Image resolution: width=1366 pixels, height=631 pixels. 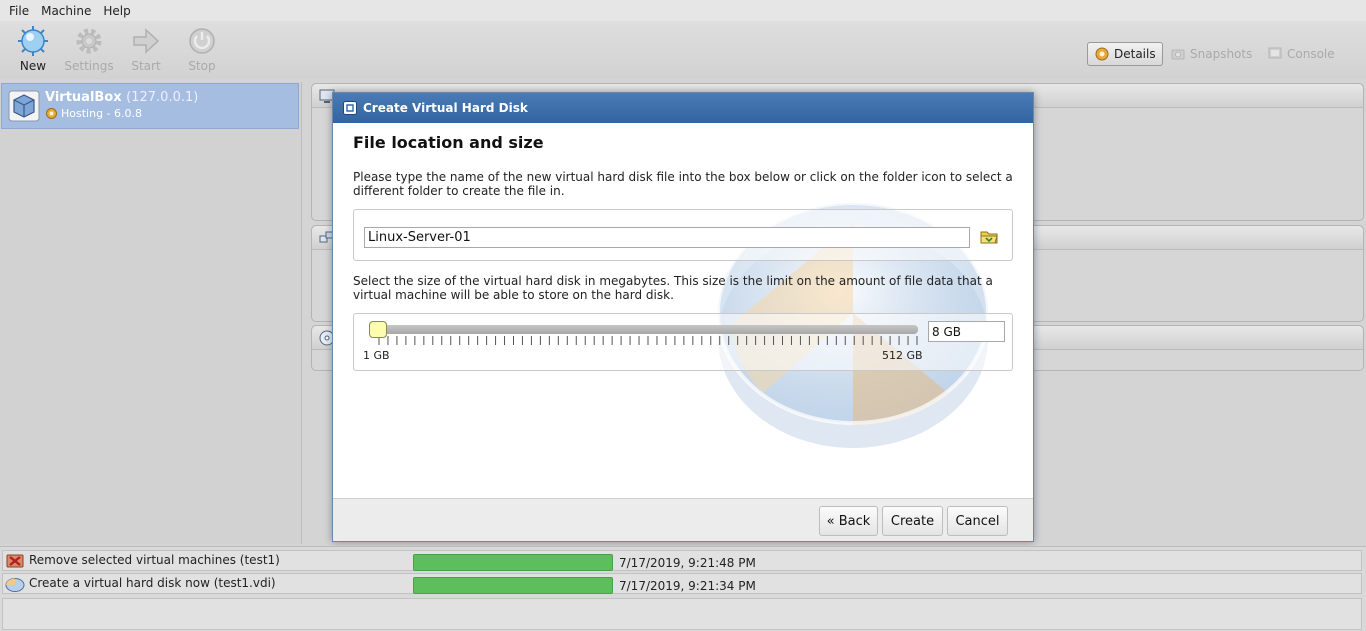 I want to click on console-button: Console, so click(x=1301, y=54).